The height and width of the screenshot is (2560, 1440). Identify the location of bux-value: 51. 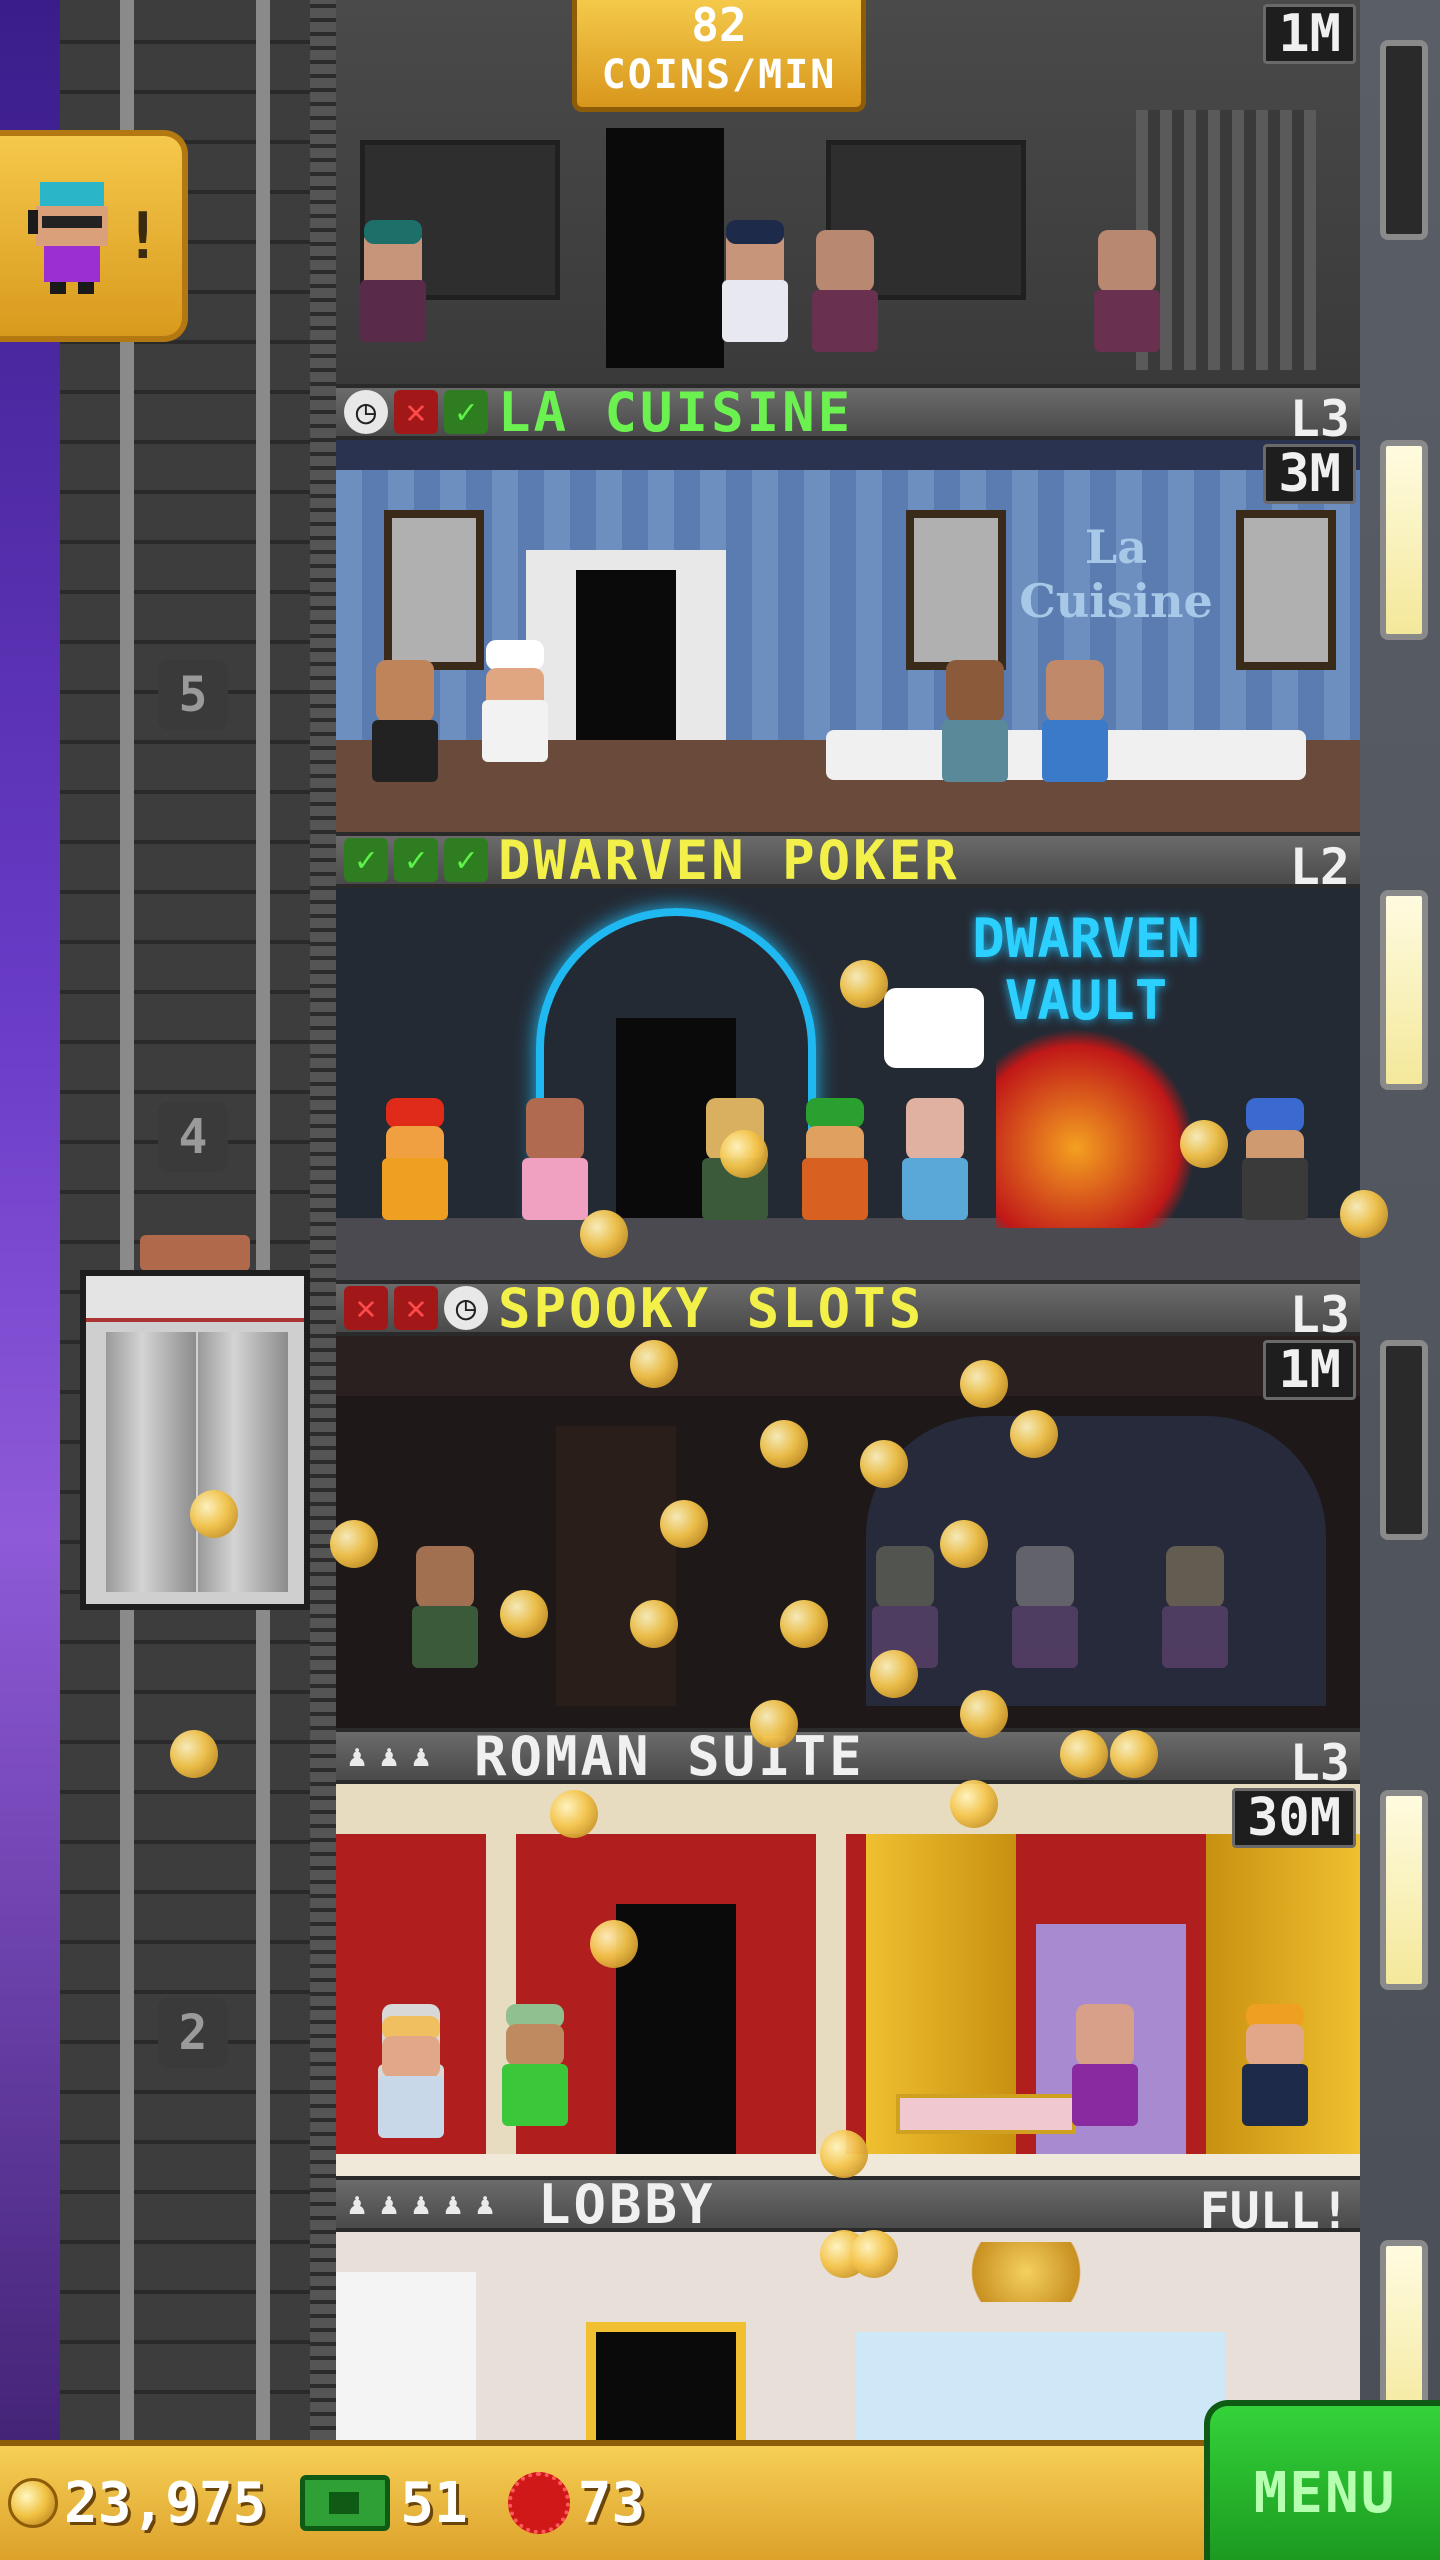
(434, 2503).